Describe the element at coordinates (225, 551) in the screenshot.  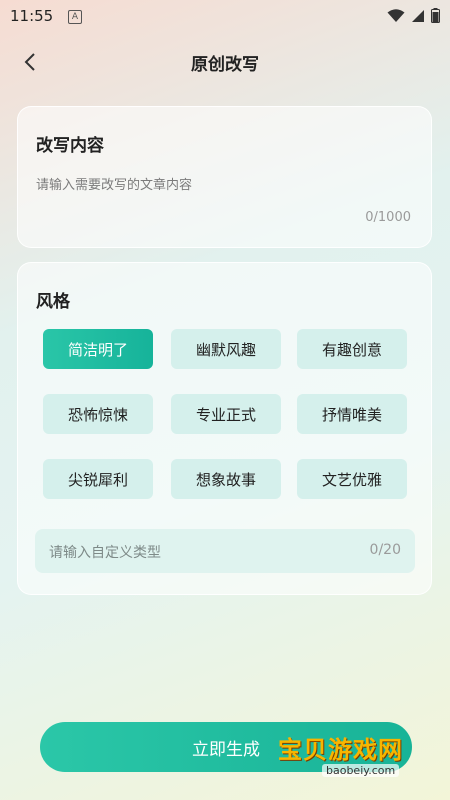
I see `custom-style-input: 请输入自定义类型 0/20` at that location.